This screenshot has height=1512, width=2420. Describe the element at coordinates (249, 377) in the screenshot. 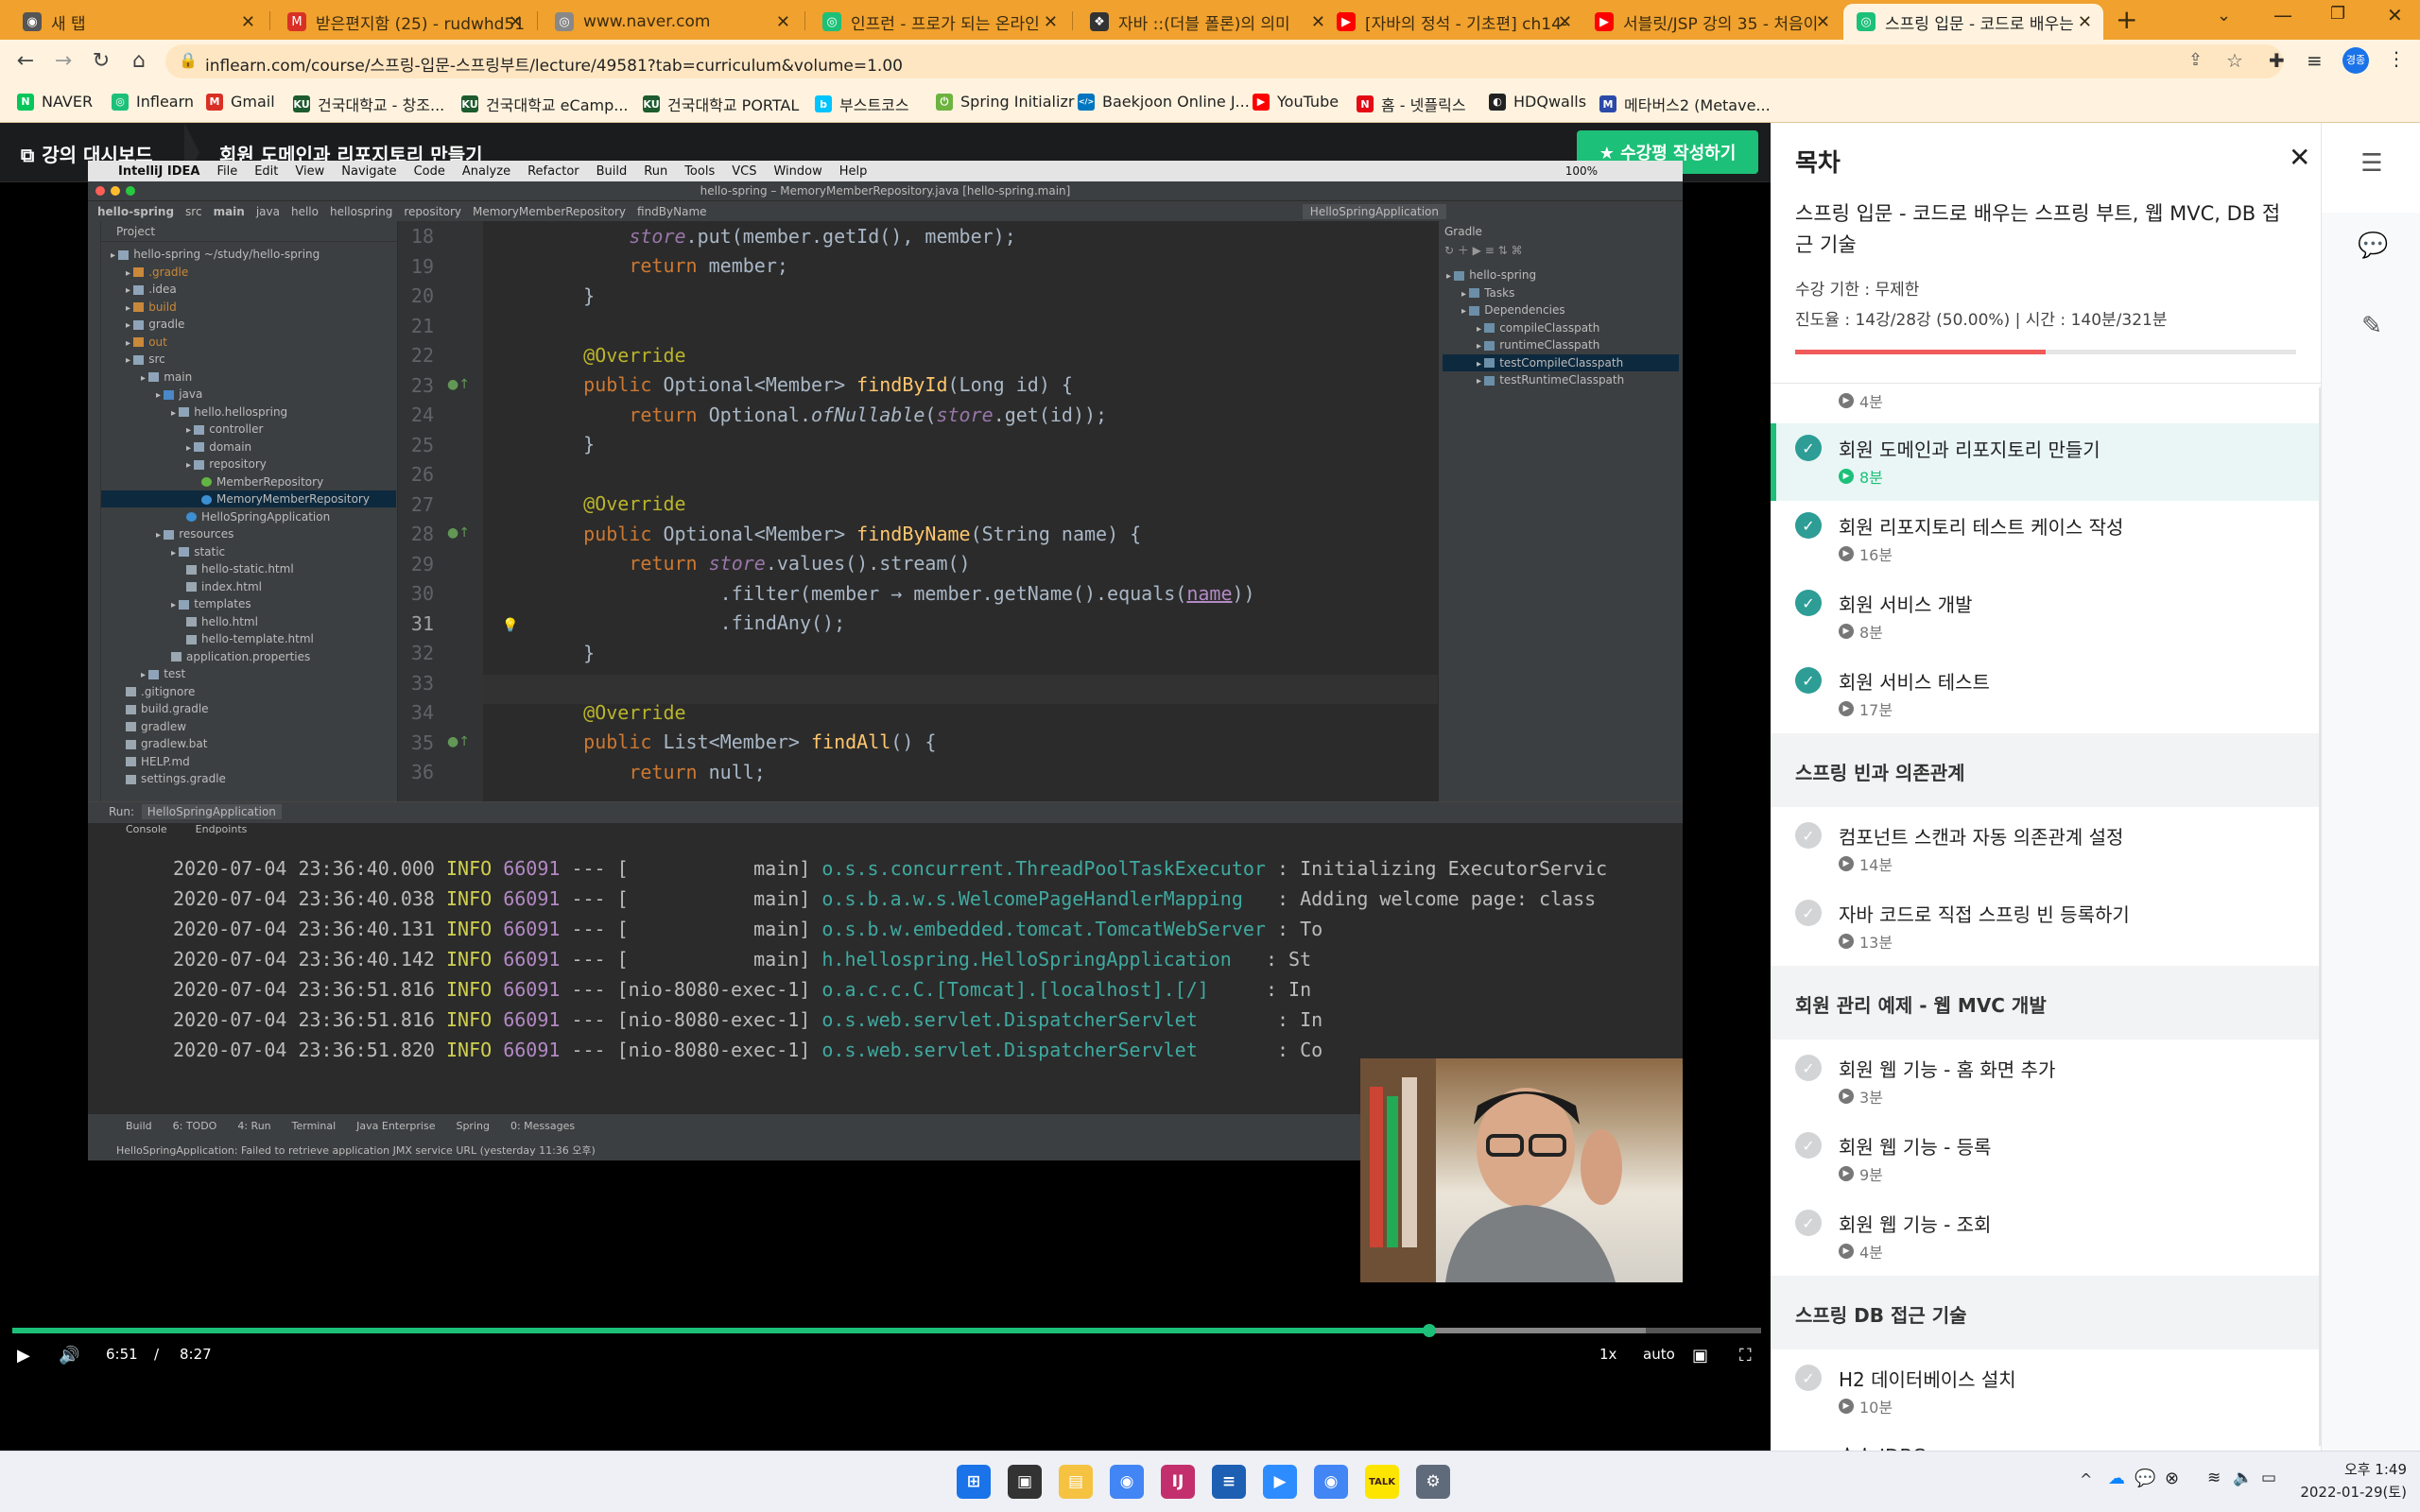

I see `tree-item: ▸ main` at that location.